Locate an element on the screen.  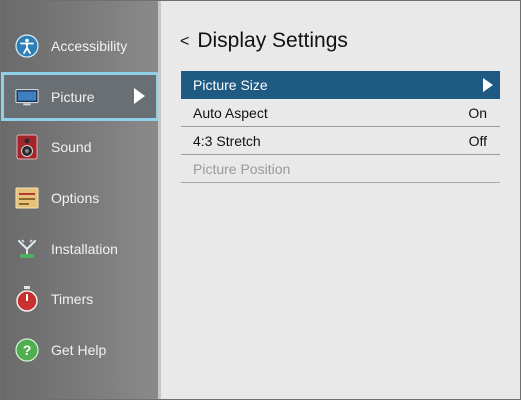
page-title-text: Display Settings is located at coordinates (272, 40).